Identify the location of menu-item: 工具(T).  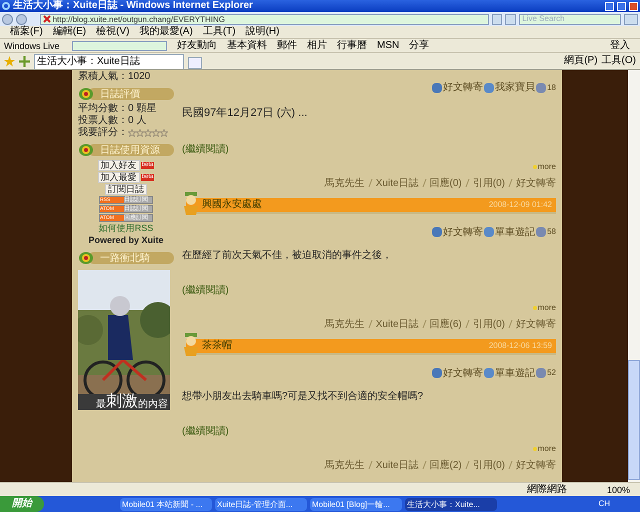
(219, 32).